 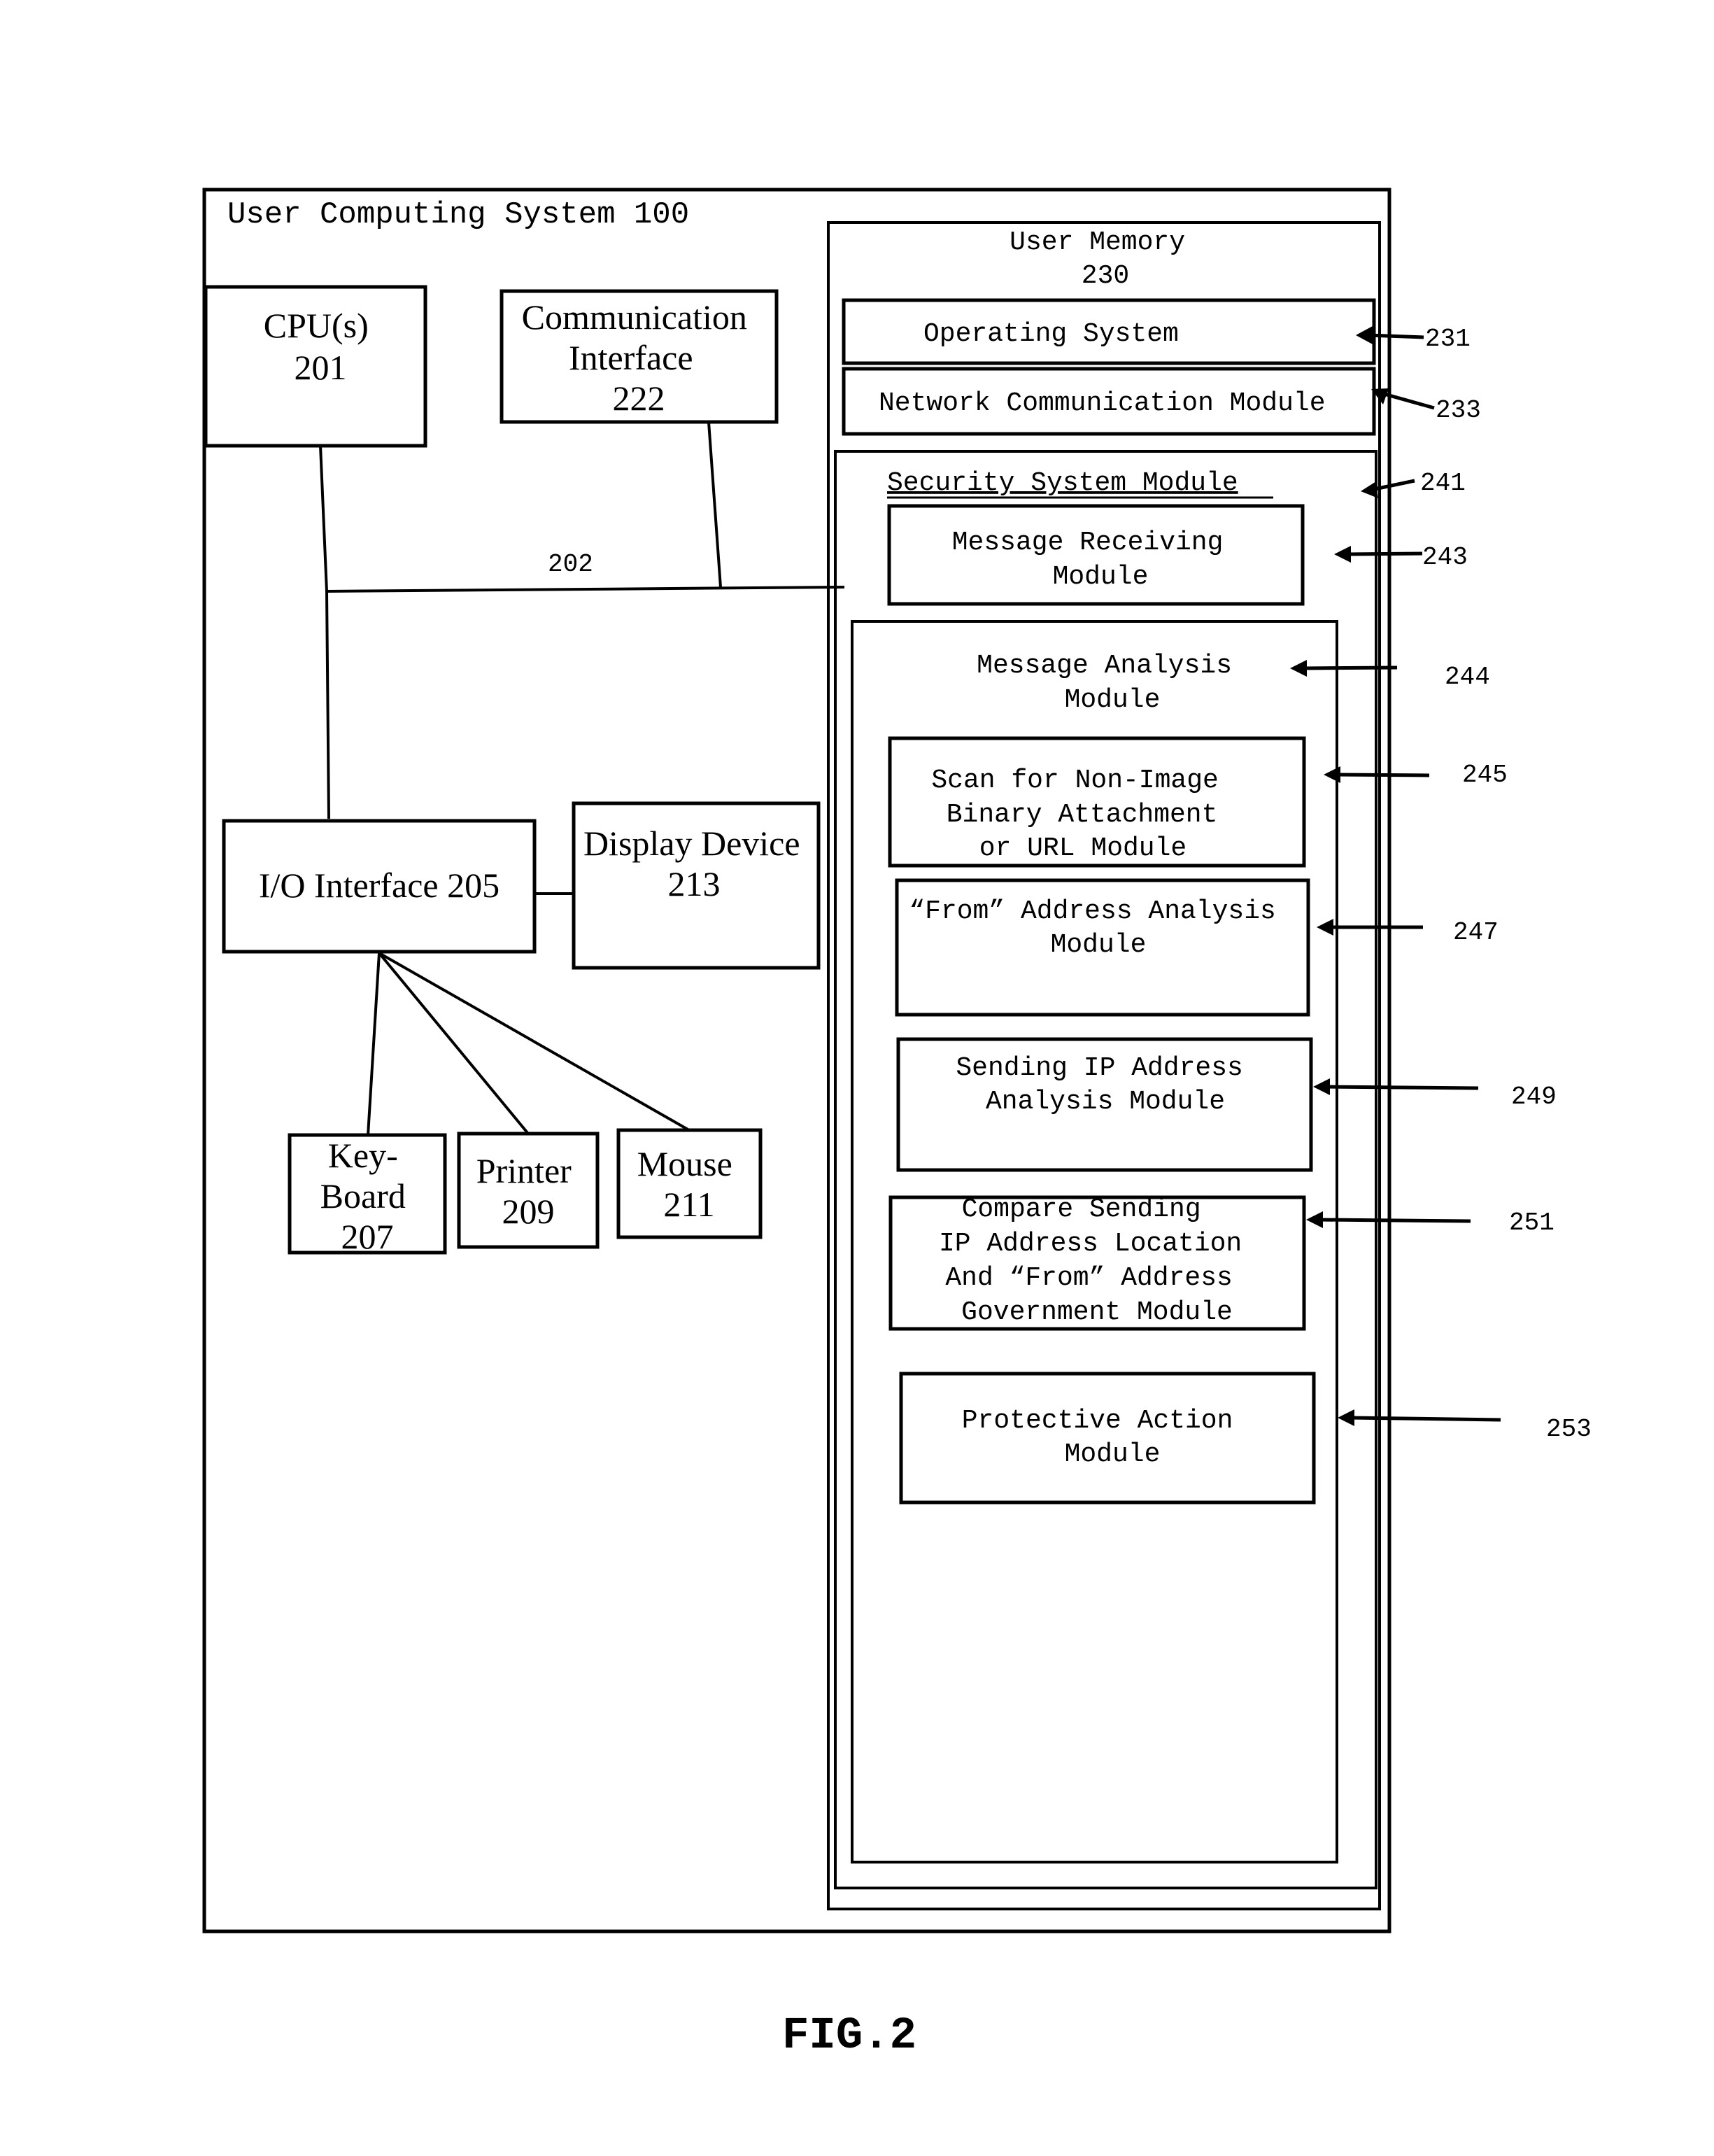 I want to click on compare-location-label-line: IP Address Location, so click(x=1090, y=1244).